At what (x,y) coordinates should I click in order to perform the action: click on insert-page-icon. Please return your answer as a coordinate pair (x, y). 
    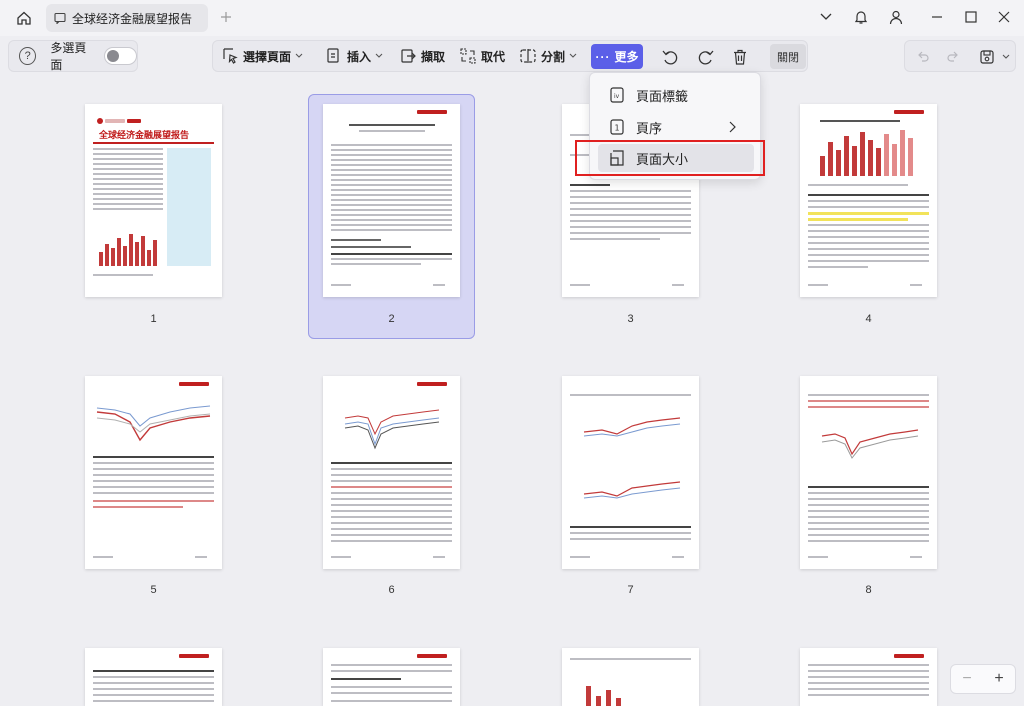
    Looking at the image, I should click on (333, 55).